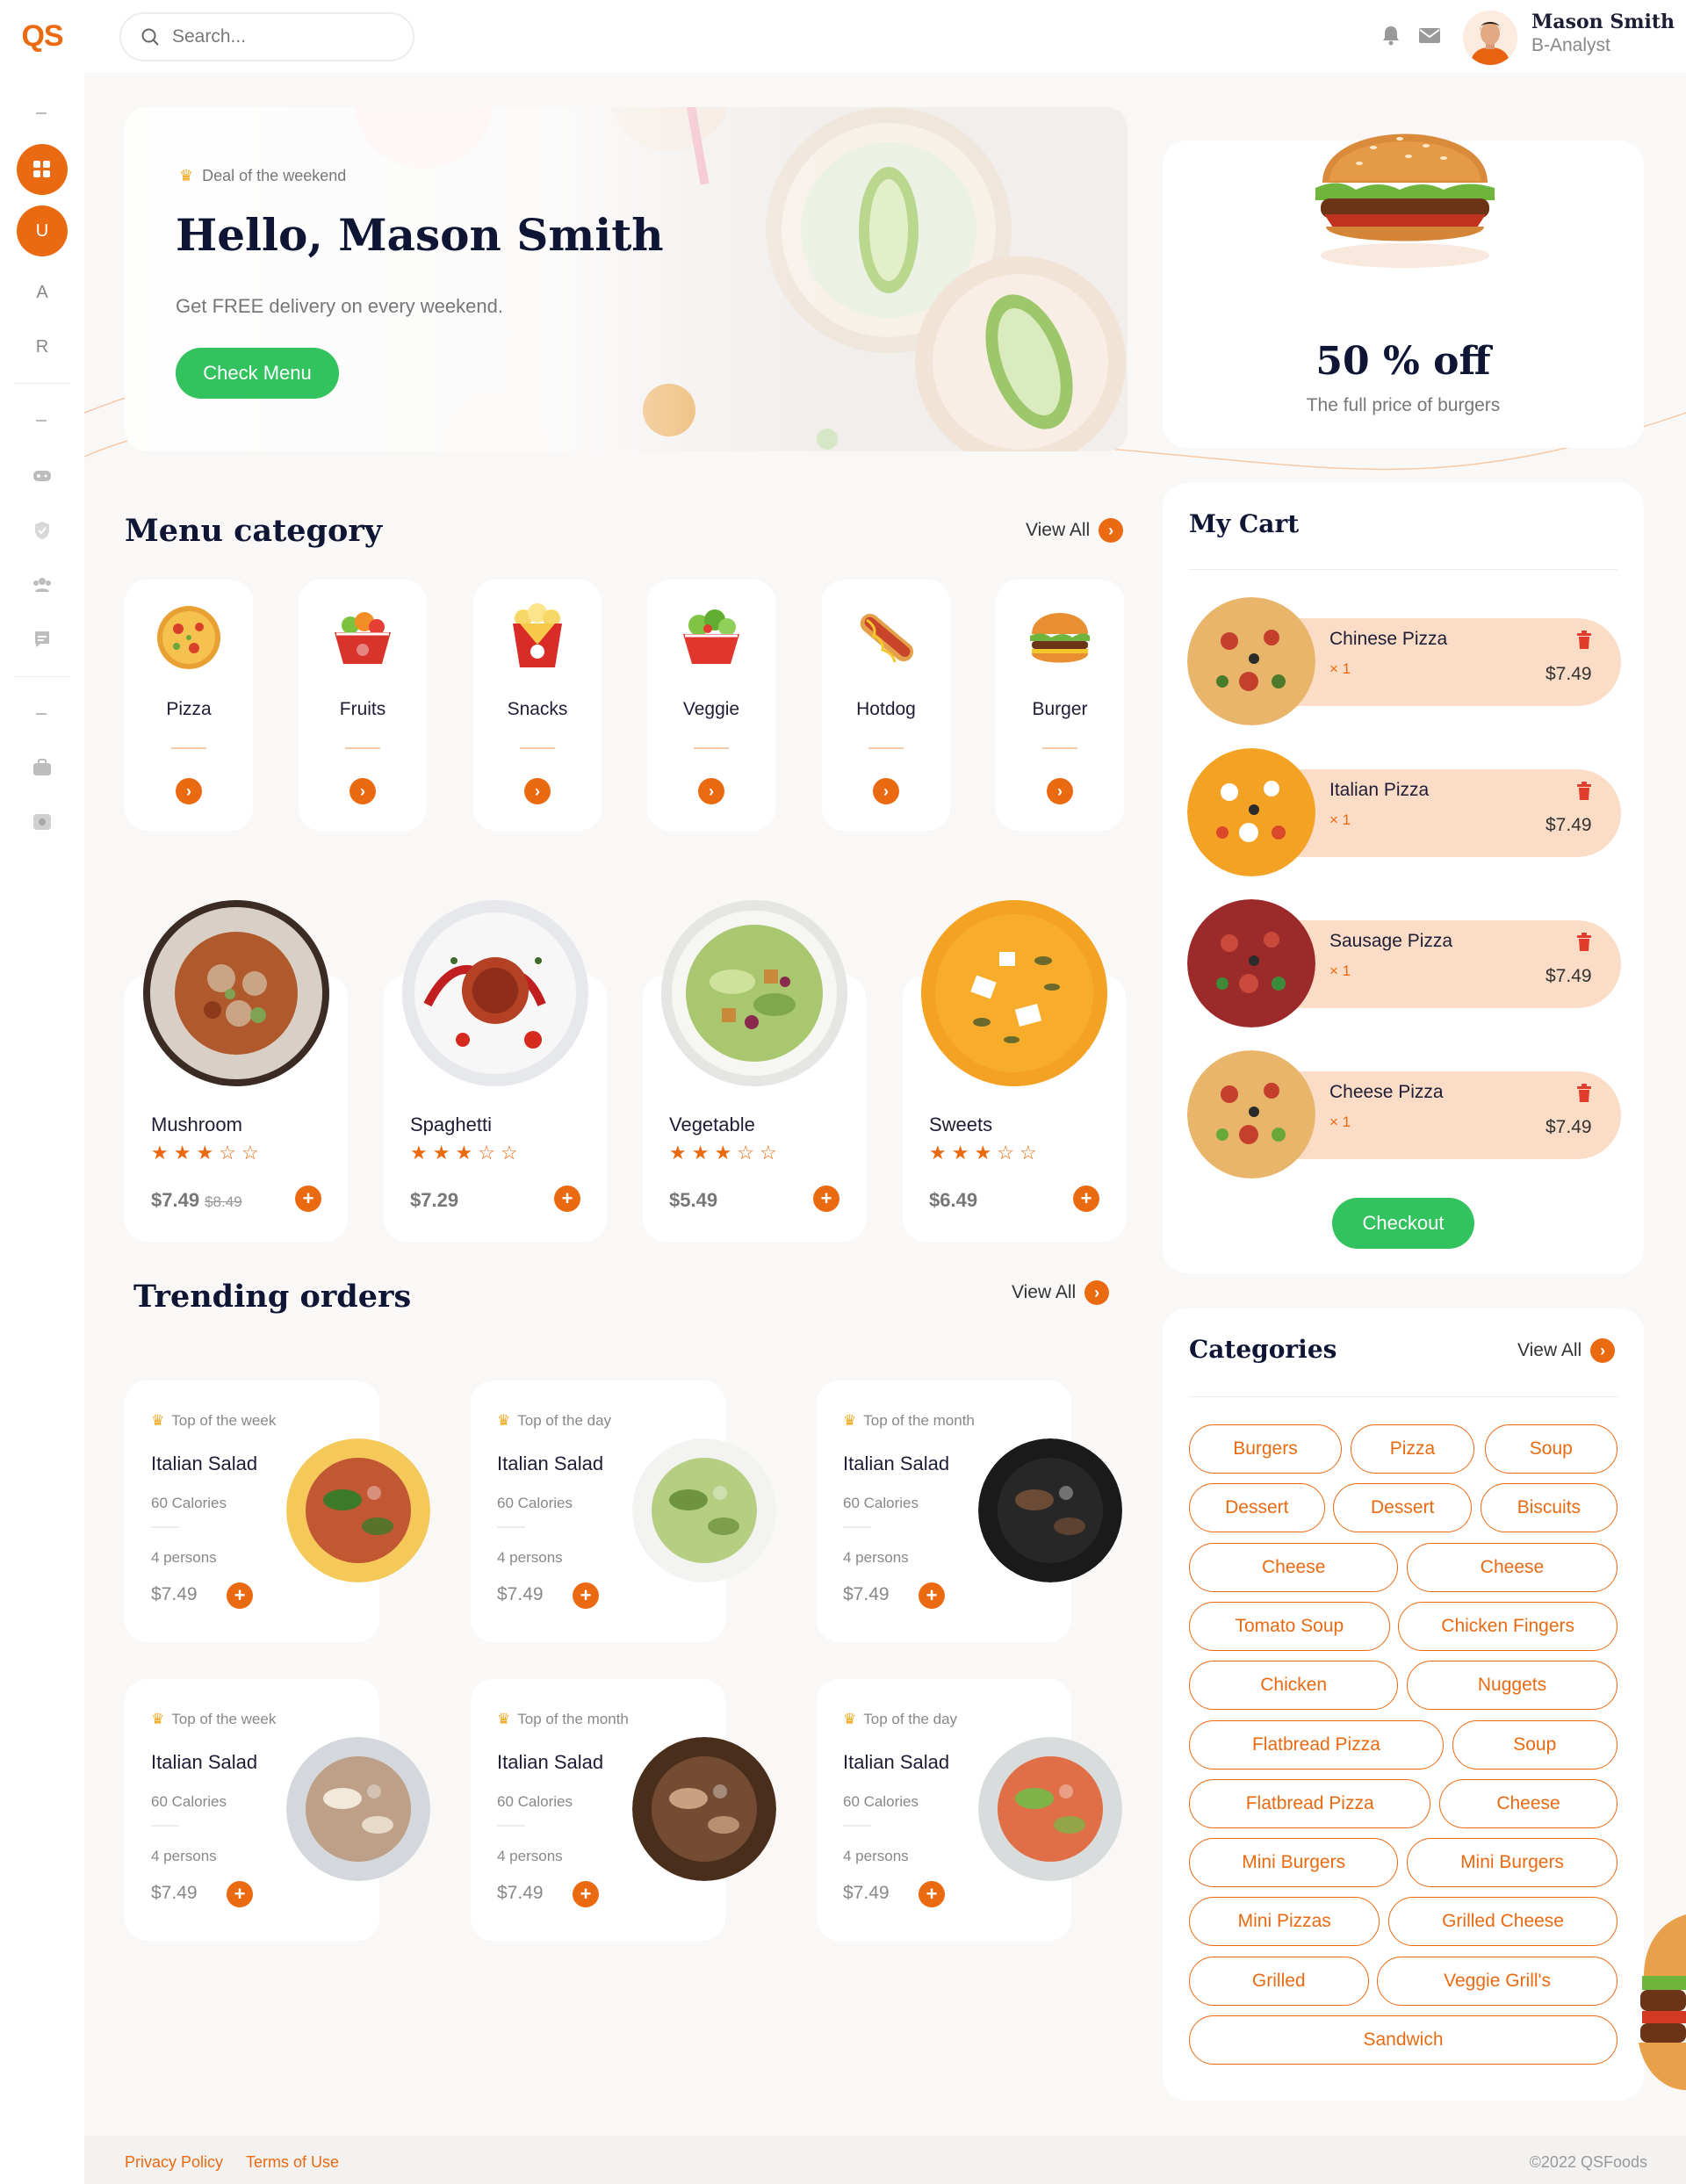 Image resolution: width=1686 pixels, height=2184 pixels. I want to click on search-input, so click(278, 36).